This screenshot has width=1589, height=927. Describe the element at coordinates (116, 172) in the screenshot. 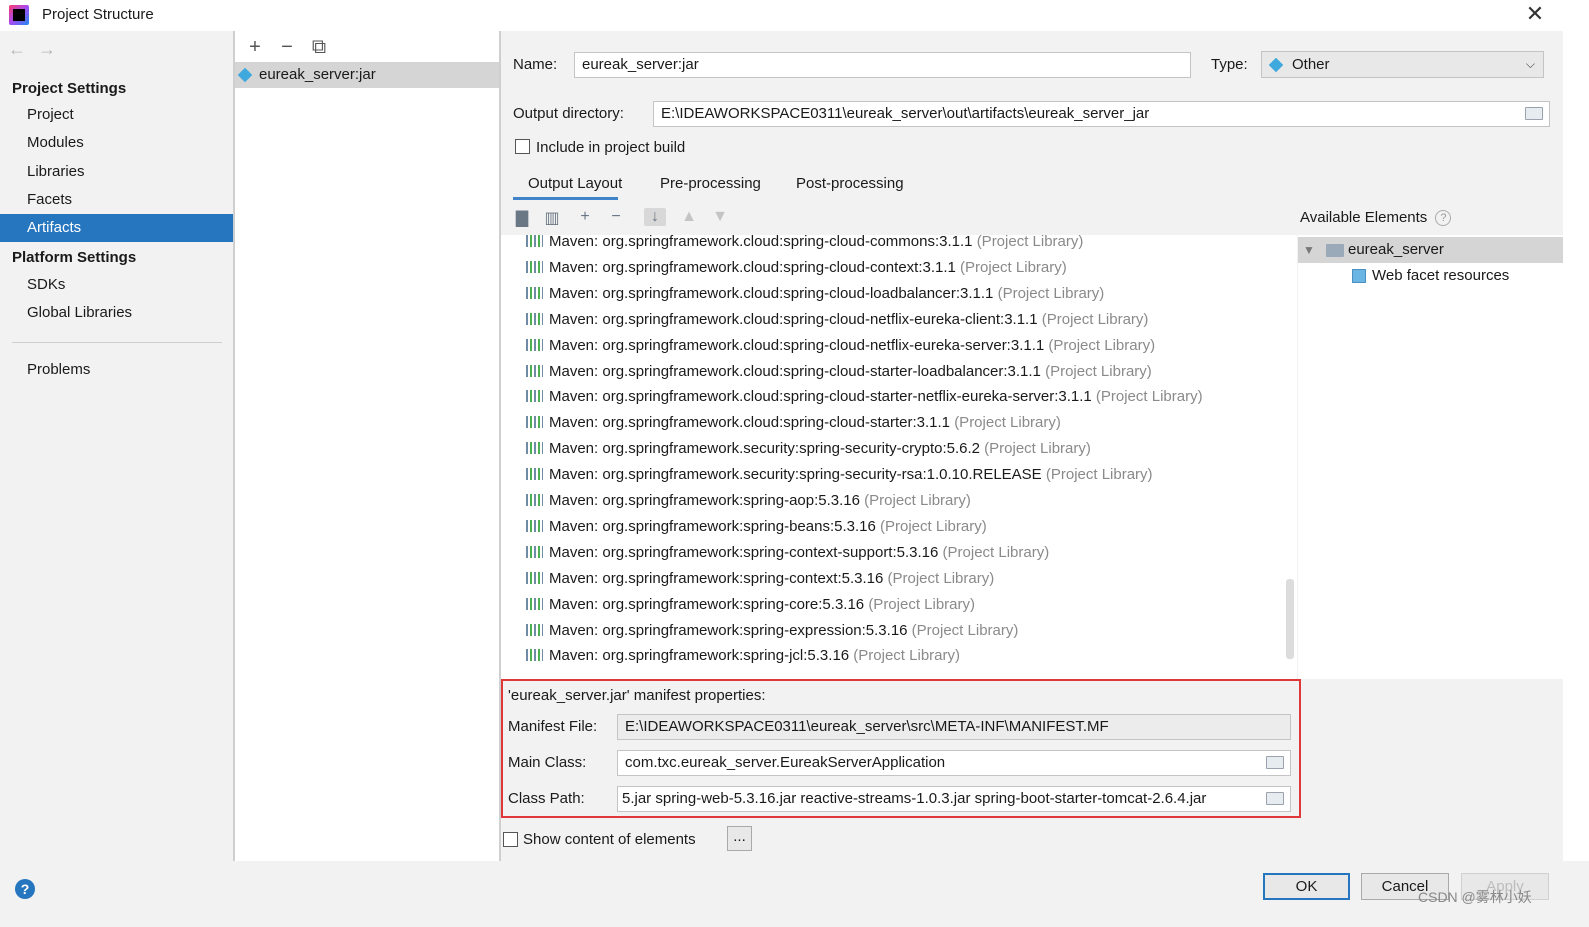

I see `sidebar-item-libraries: Libraries` at that location.